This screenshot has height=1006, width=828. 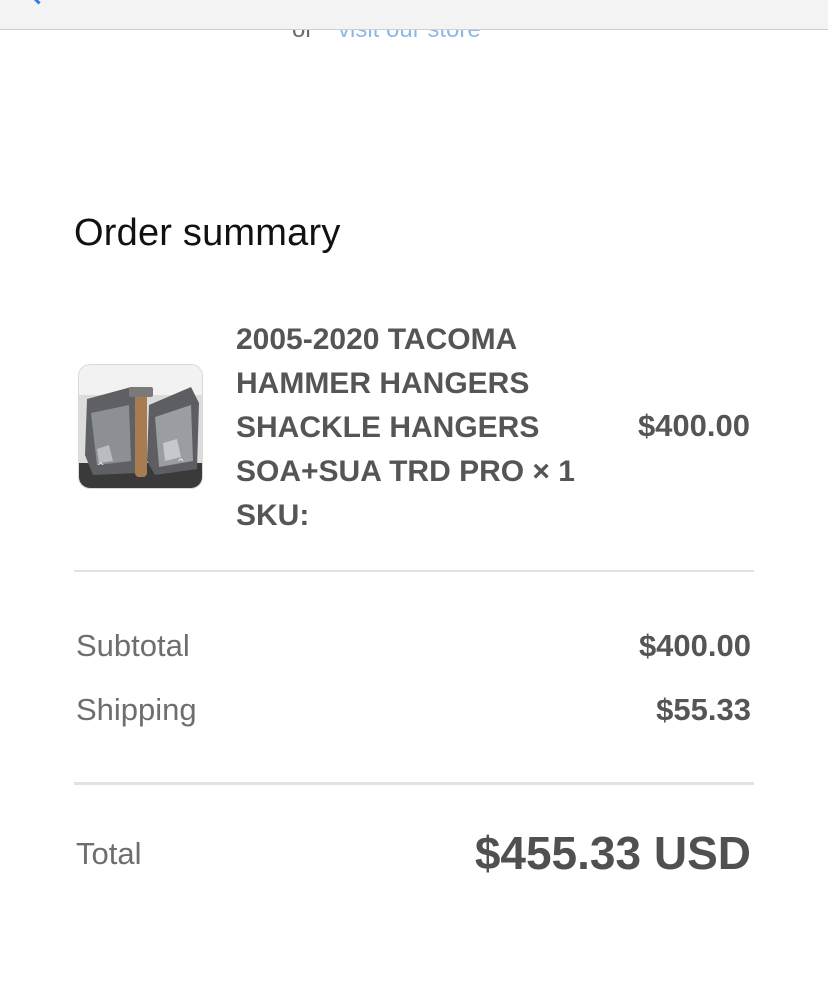 I want to click on product-price: $400.00, so click(x=693, y=425).